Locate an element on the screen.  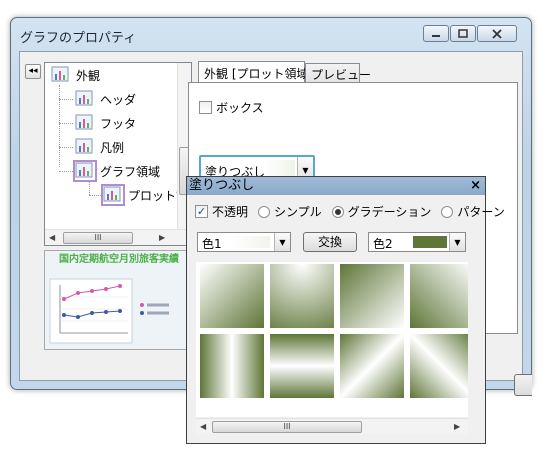
maximize-button is located at coordinates (463, 33).